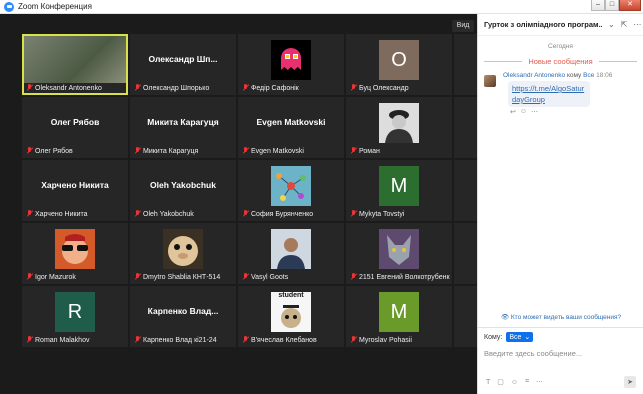 Image resolution: width=643 pixels, height=394 pixels. What do you see at coordinates (514, 382) in the screenshot?
I see `emoji-icon: ☺` at bounding box center [514, 382].